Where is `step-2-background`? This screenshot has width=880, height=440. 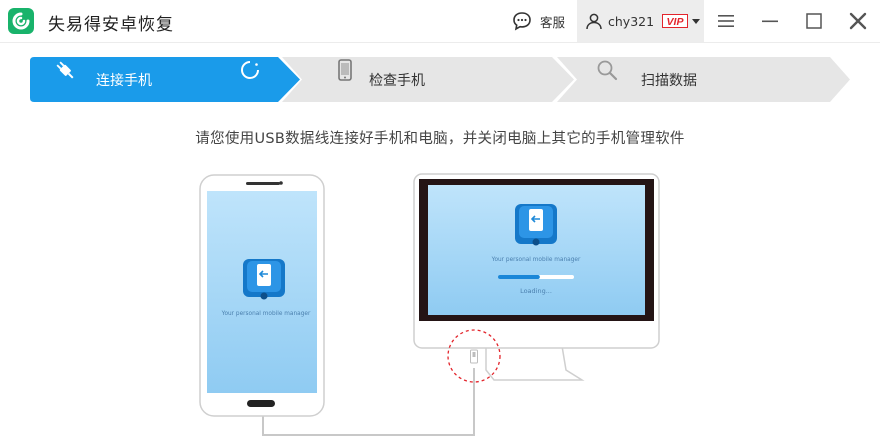
step-2-background is located at coordinates (428, 79).